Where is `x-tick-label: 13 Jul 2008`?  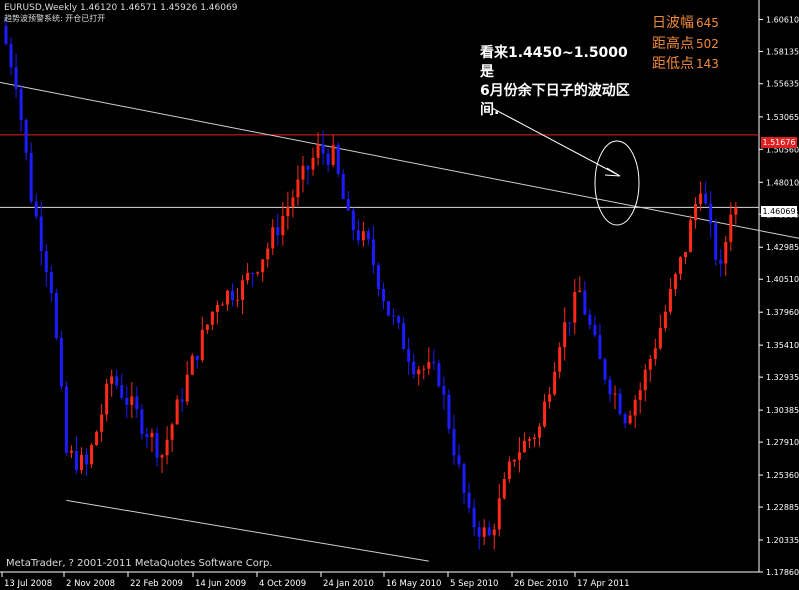 x-tick-label: 13 Jul 2008 is located at coordinates (28, 584).